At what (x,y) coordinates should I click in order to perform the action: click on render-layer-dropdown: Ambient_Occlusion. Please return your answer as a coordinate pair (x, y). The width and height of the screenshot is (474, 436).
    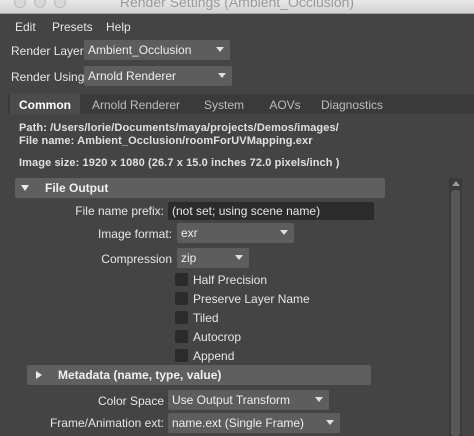
    Looking at the image, I should click on (157, 50).